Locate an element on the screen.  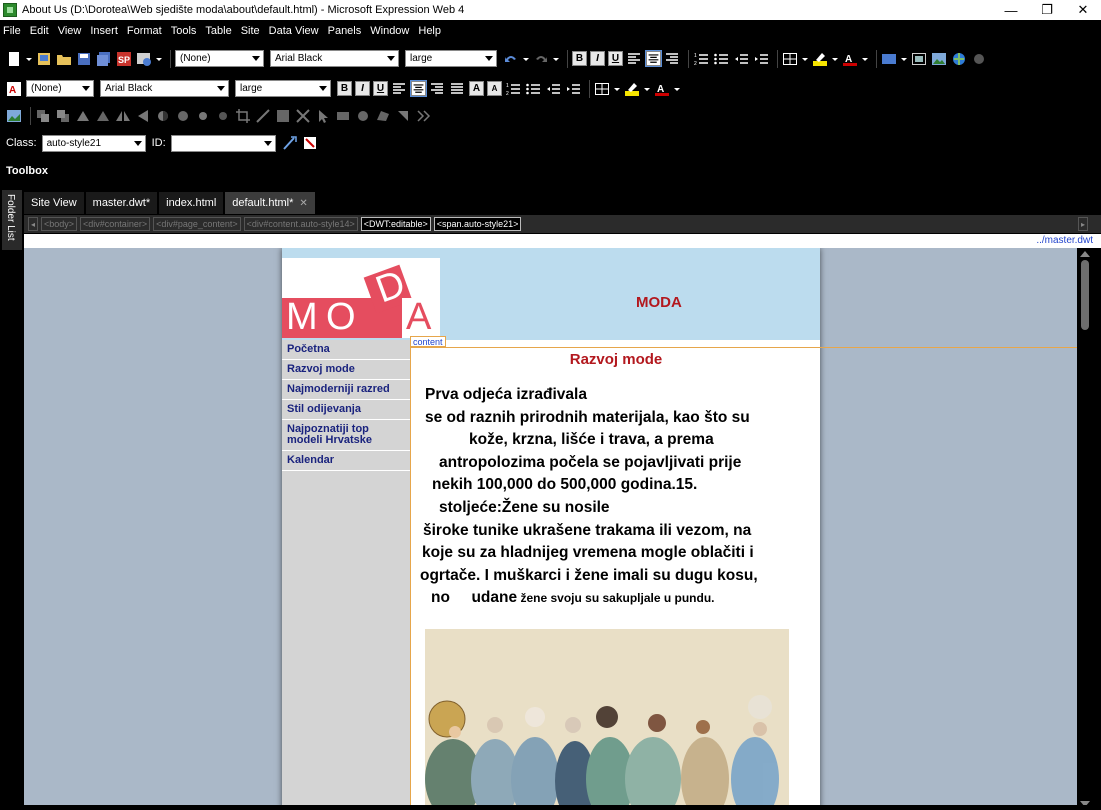
sharepoint-icon: SP is located at coordinates (124, 59).